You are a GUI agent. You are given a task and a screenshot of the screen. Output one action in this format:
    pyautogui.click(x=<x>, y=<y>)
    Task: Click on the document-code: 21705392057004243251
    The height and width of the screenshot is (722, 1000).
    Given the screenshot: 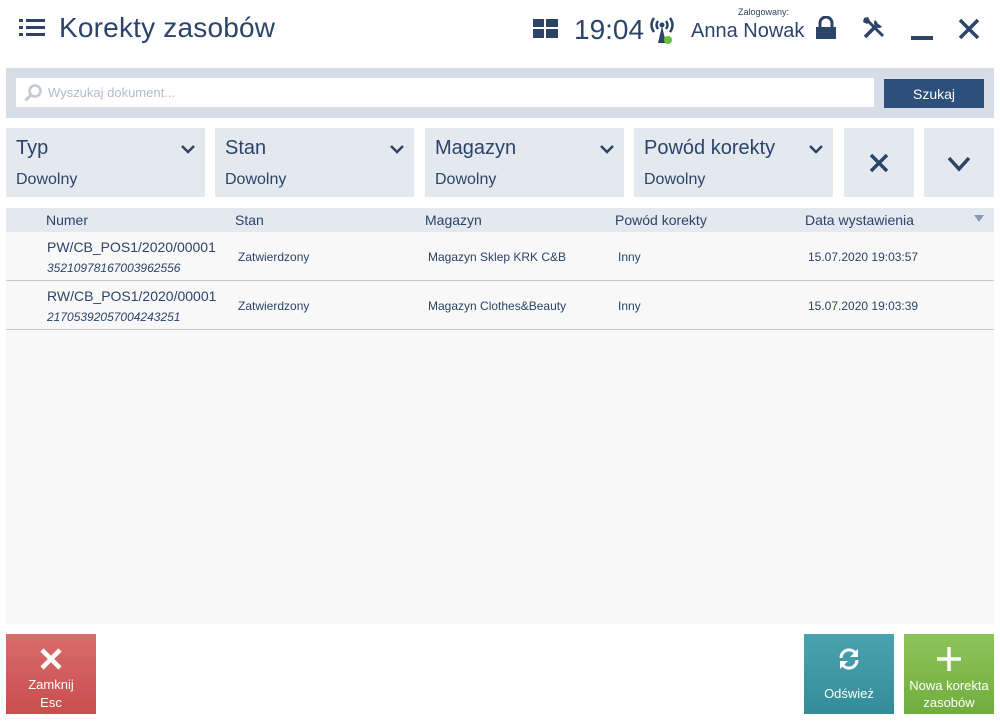 What is the action you would take?
    pyautogui.click(x=114, y=317)
    